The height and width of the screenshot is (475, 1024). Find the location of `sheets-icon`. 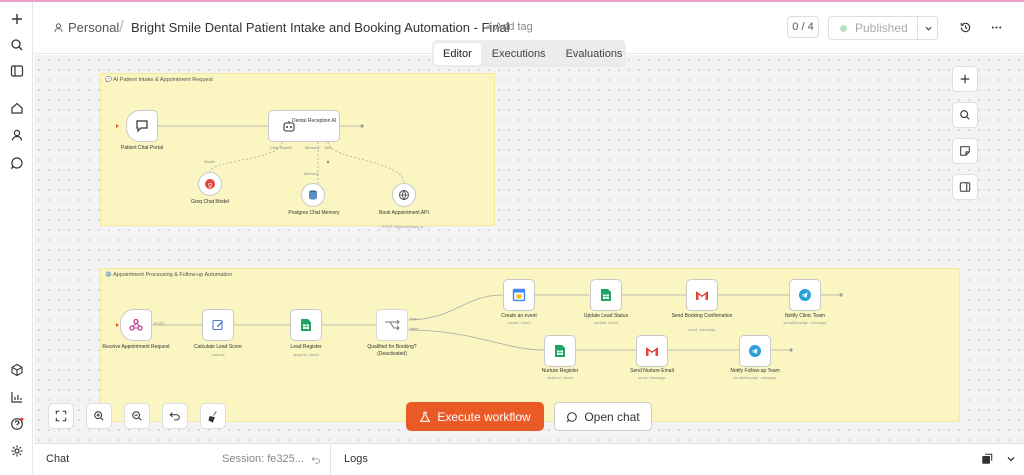

sheets-icon is located at coordinates (560, 351).